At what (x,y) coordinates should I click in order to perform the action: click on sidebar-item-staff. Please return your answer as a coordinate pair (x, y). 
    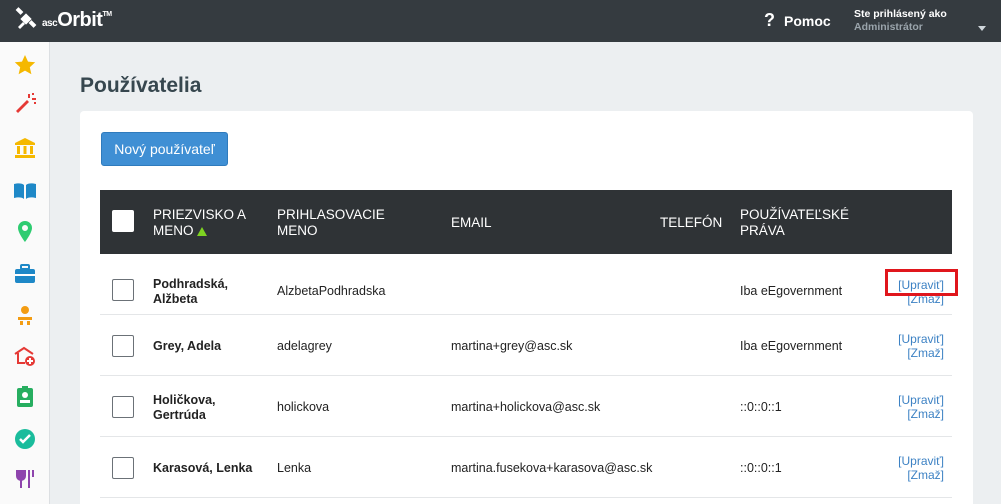
    Looking at the image, I should click on (25, 315).